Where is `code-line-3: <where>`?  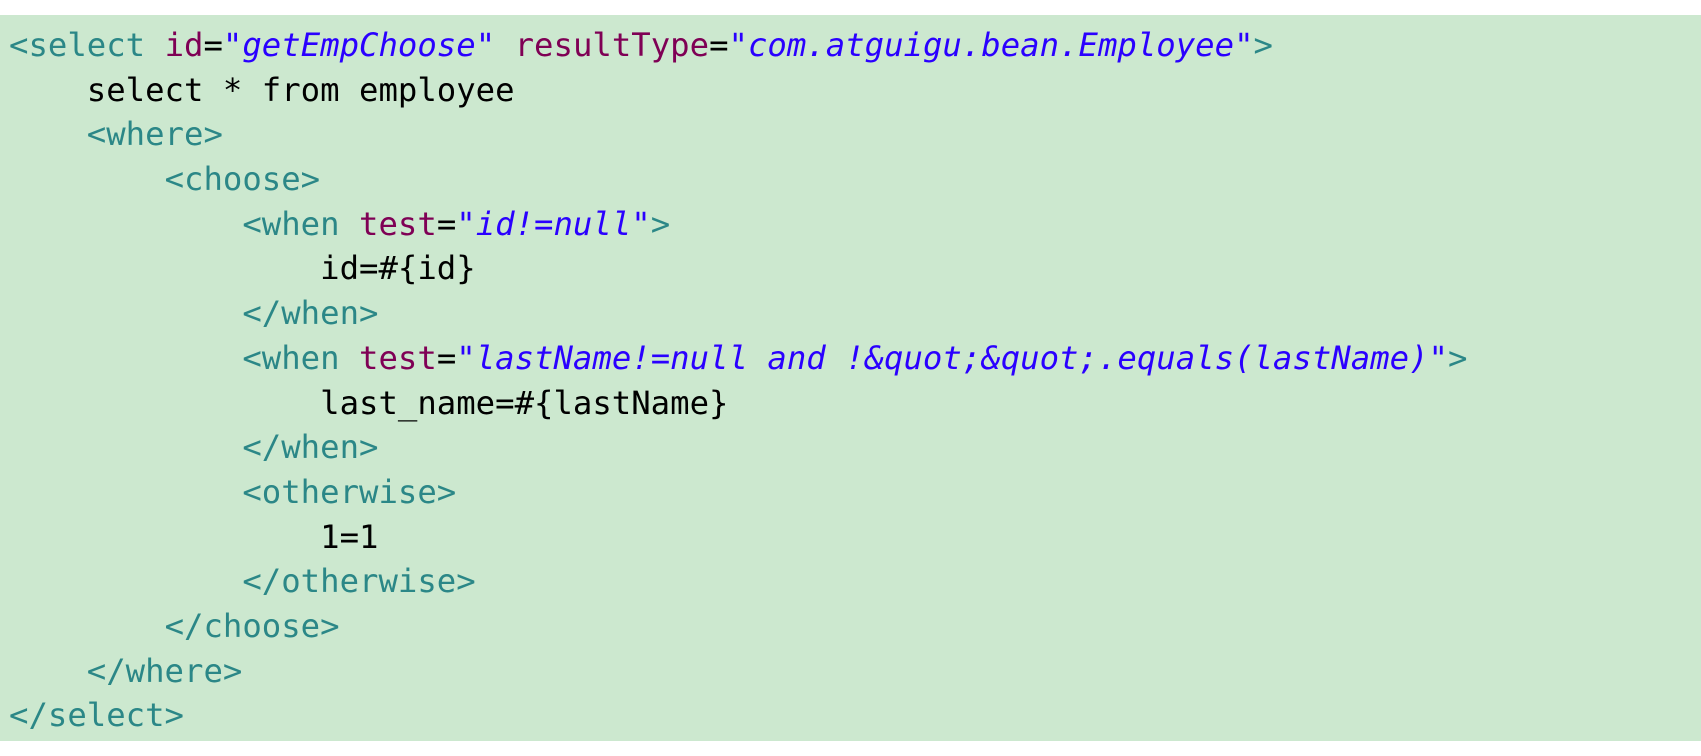
code-line-3: <where> is located at coordinates (855, 134).